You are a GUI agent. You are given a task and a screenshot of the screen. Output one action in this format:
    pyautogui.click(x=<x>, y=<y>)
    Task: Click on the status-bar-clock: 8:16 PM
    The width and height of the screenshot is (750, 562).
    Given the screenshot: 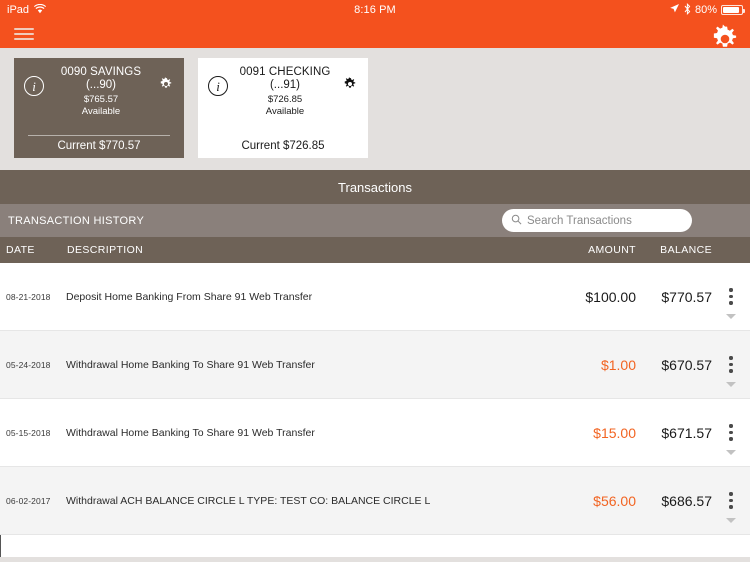 What is the action you would take?
    pyautogui.click(x=375, y=10)
    